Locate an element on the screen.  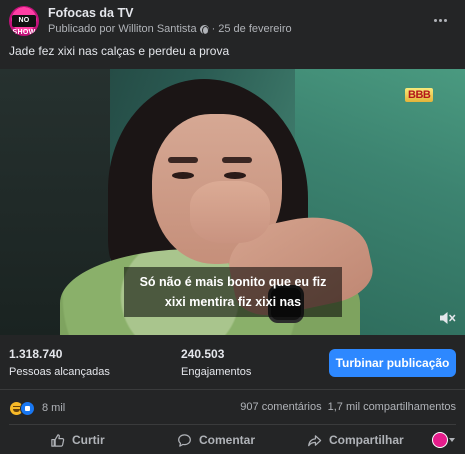
boost-post-button: Turbinar publicação is located at coordinates (392, 363).